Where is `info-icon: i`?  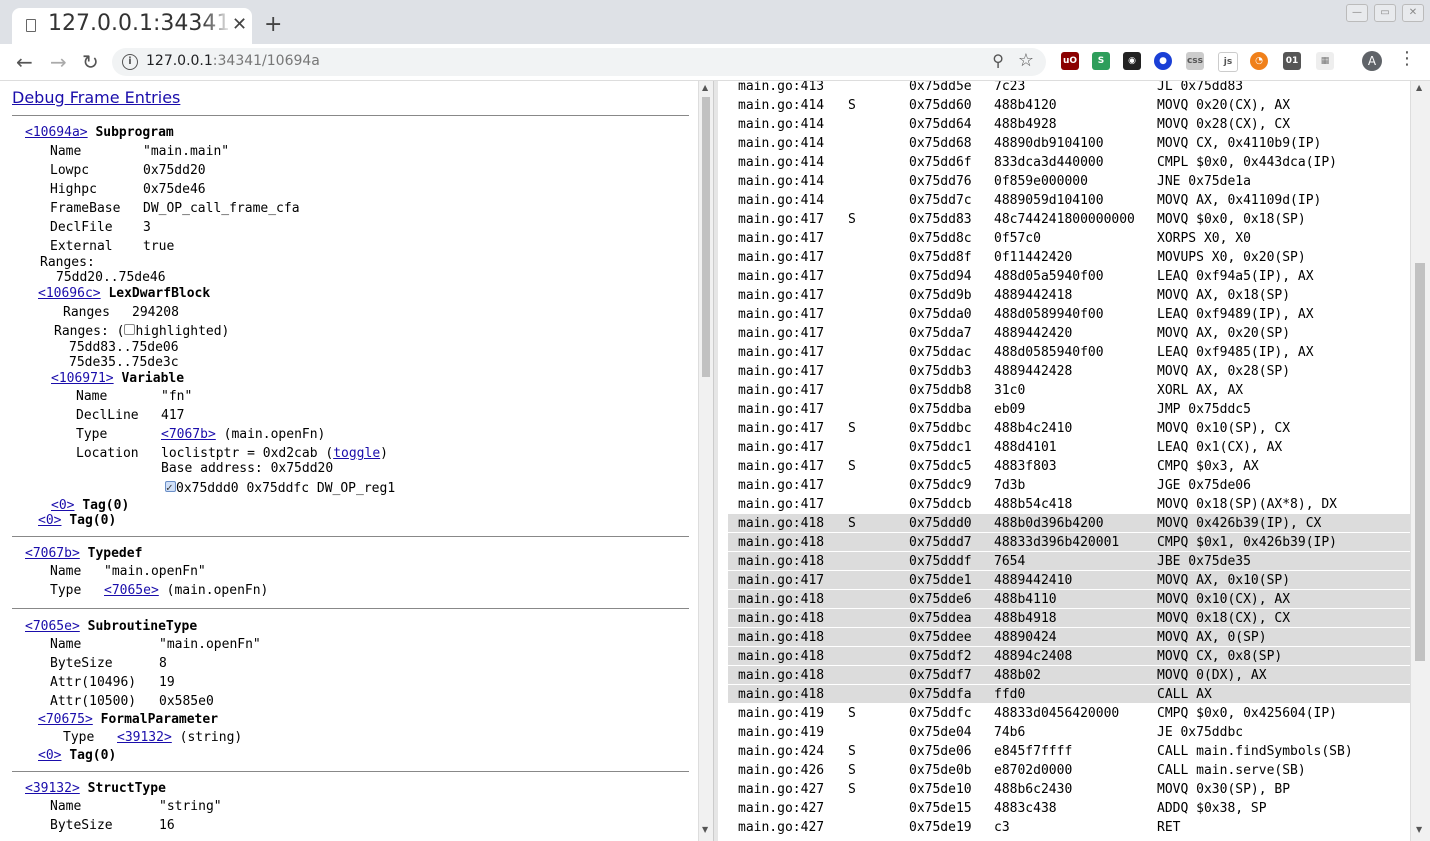 info-icon: i is located at coordinates (130, 62).